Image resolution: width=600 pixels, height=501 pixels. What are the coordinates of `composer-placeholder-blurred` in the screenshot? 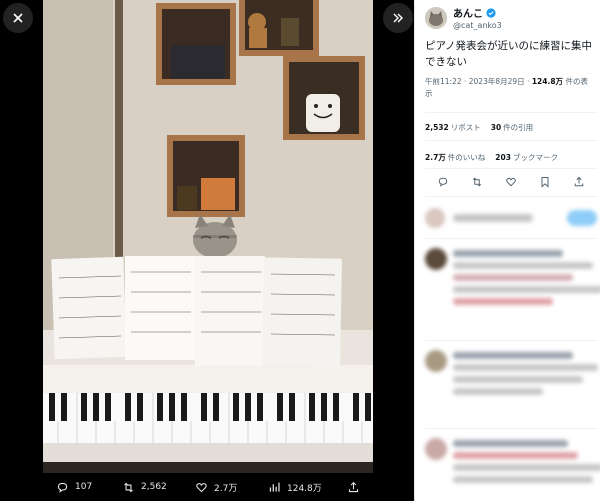 It's located at (493, 218).